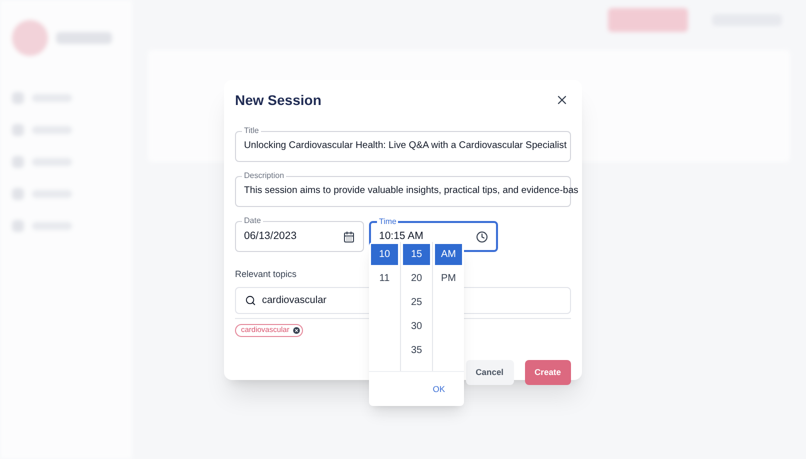  Describe the element at coordinates (384, 254) in the screenshot. I see `time-option: 10` at that location.